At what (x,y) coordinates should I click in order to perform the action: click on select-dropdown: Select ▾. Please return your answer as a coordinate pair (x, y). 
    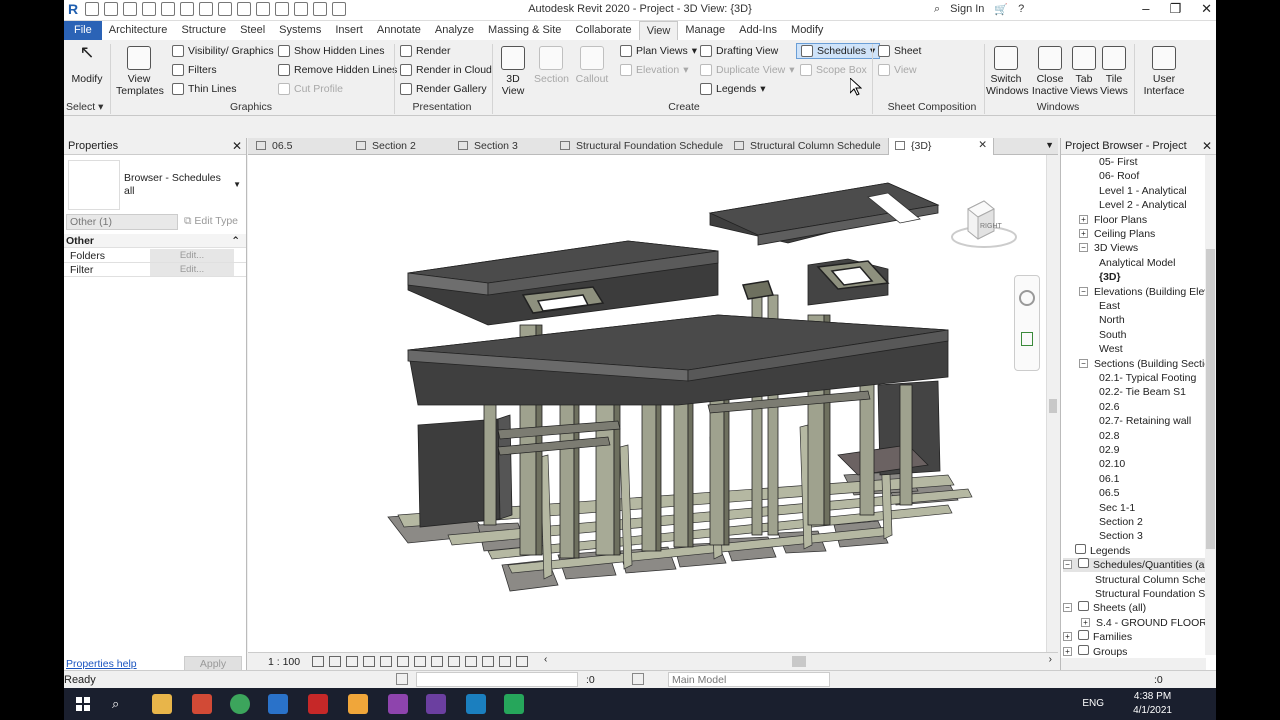
    Looking at the image, I should click on (86, 107).